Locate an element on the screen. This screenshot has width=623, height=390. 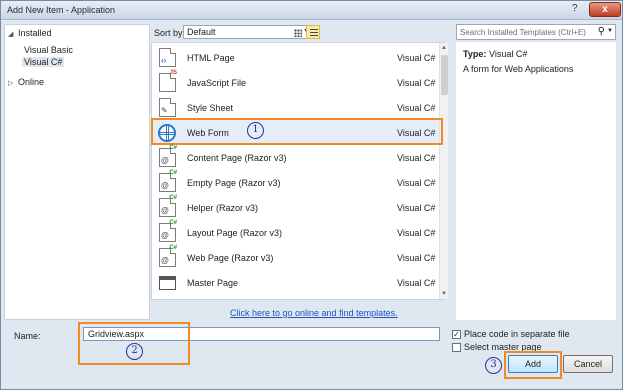
separate-file-option: ✓ Place code in separate file is located at coordinates (511, 334).